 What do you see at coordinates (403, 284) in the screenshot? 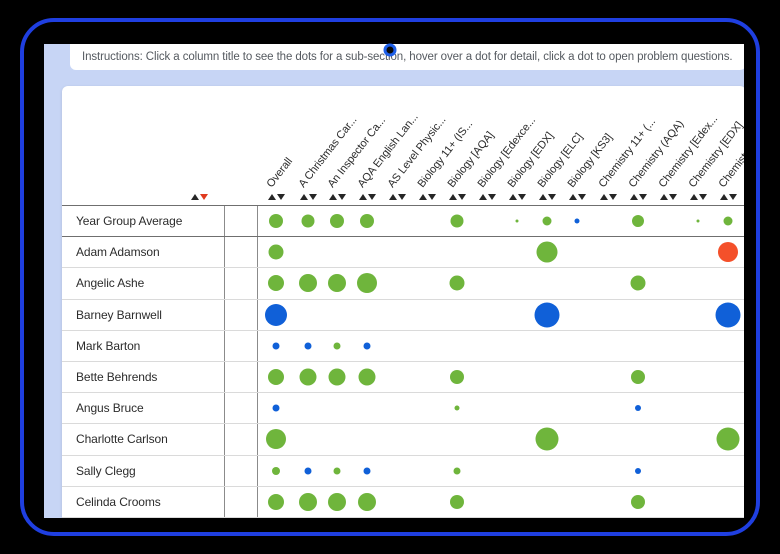
I see `table-row: Angelic Ashe` at bounding box center [403, 284].